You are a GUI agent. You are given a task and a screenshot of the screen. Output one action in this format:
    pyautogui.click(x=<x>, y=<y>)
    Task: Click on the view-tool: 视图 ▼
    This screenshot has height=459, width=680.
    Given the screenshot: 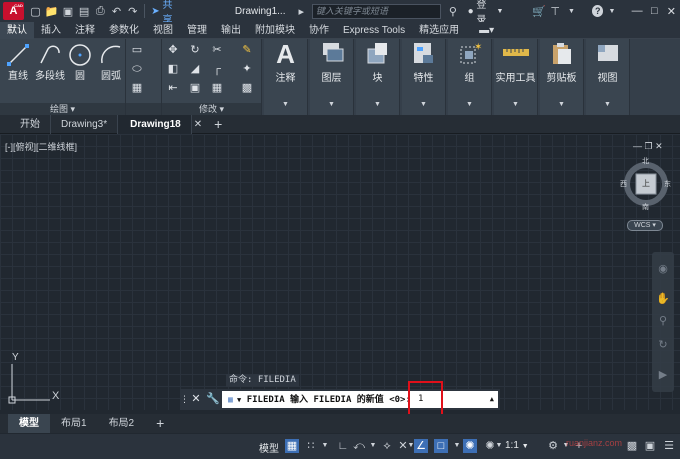 What is the action you would take?
    pyautogui.click(x=608, y=77)
    